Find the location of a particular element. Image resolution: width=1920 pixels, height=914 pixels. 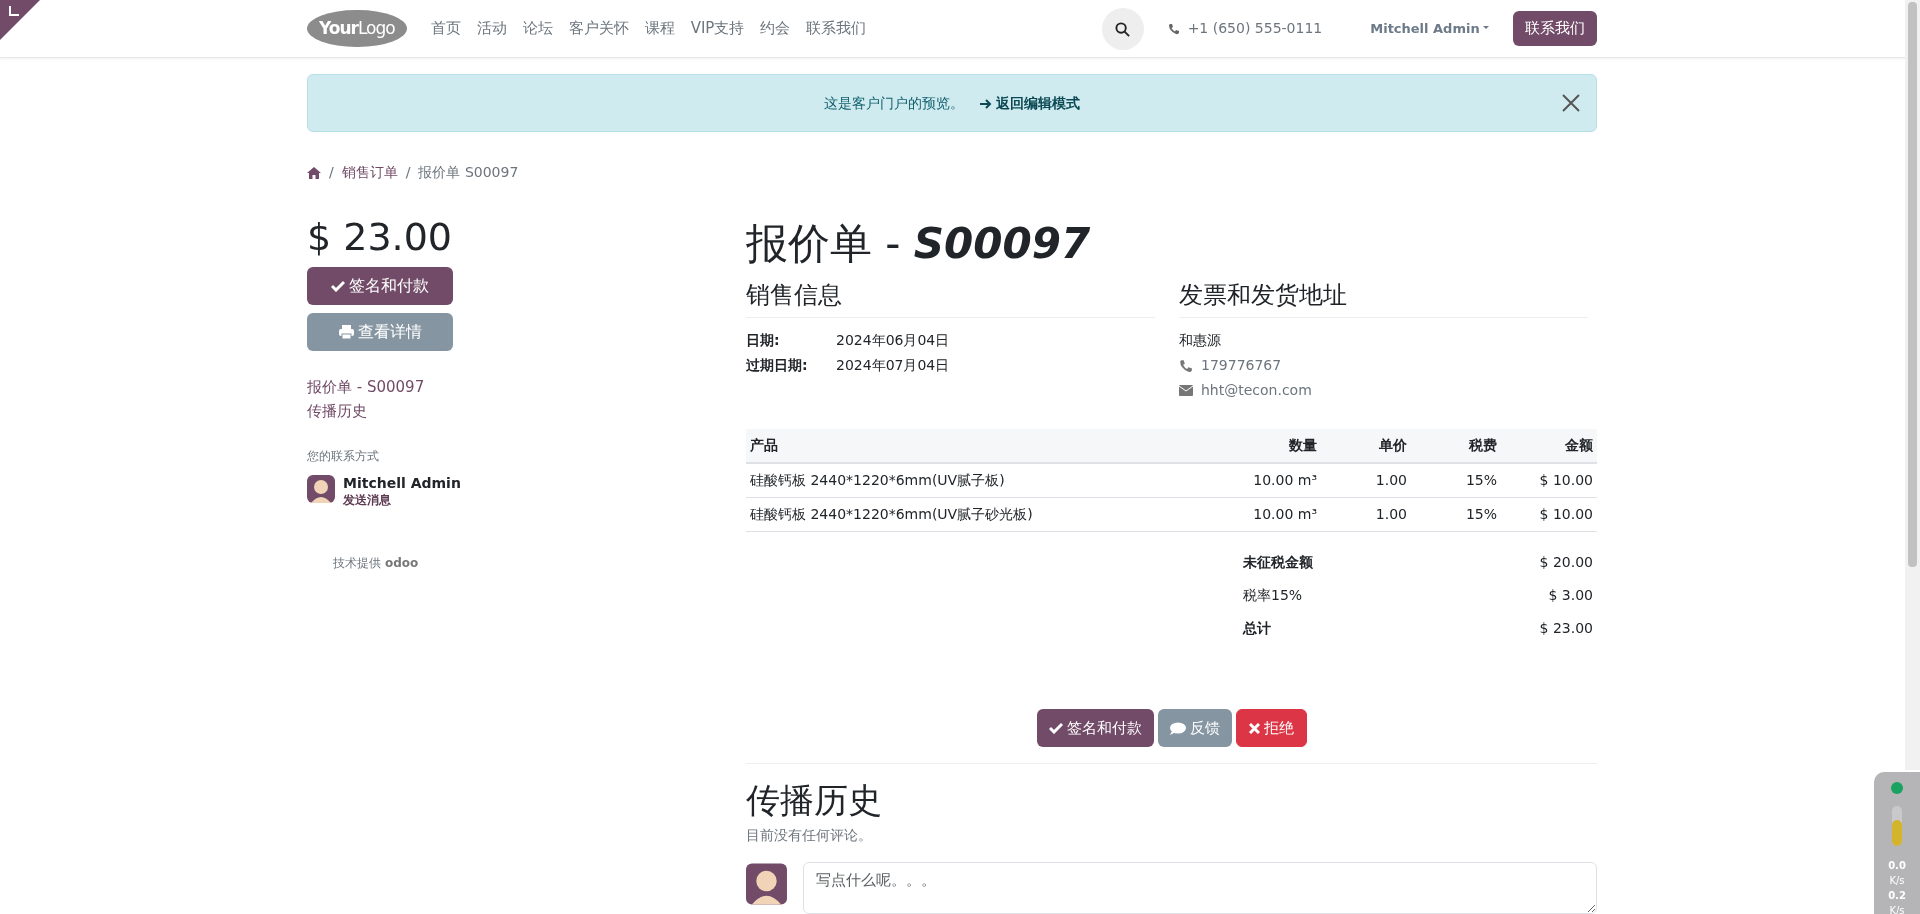

empty-comments-text: 目前没有任何评论。 is located at coordinates (809, 836).